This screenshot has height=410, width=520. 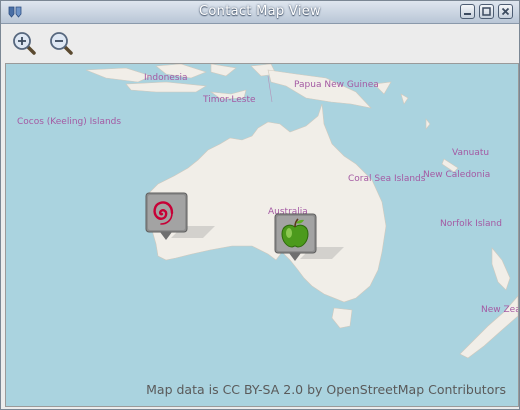 I want to click on zoom-in-icon, so click(x=24, y=43).